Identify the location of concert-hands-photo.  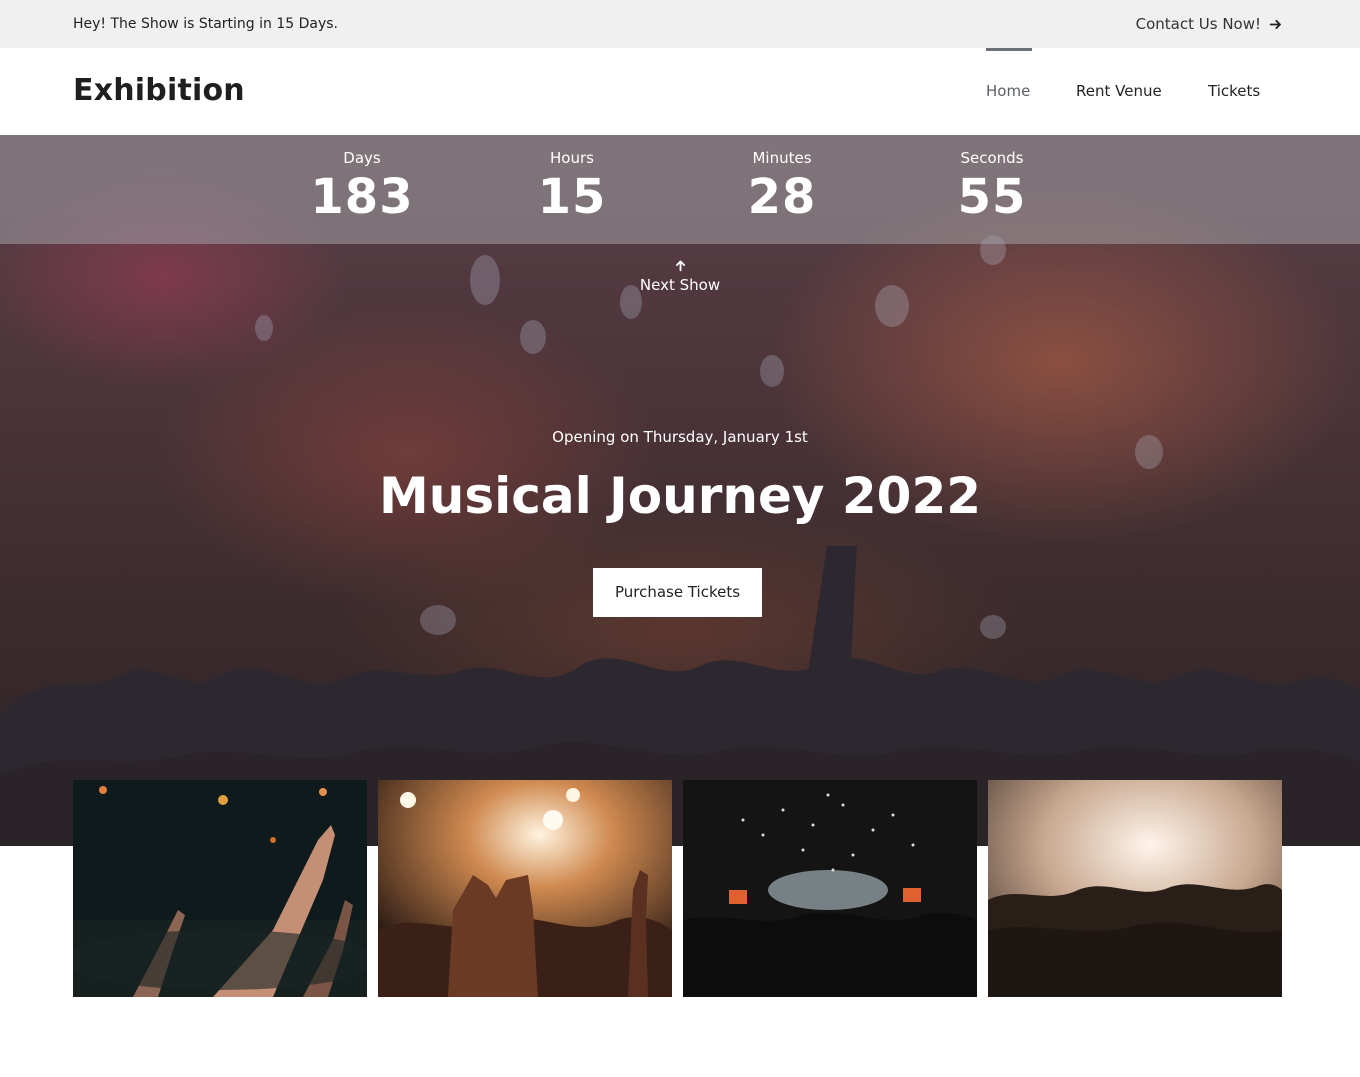
(220, 888).